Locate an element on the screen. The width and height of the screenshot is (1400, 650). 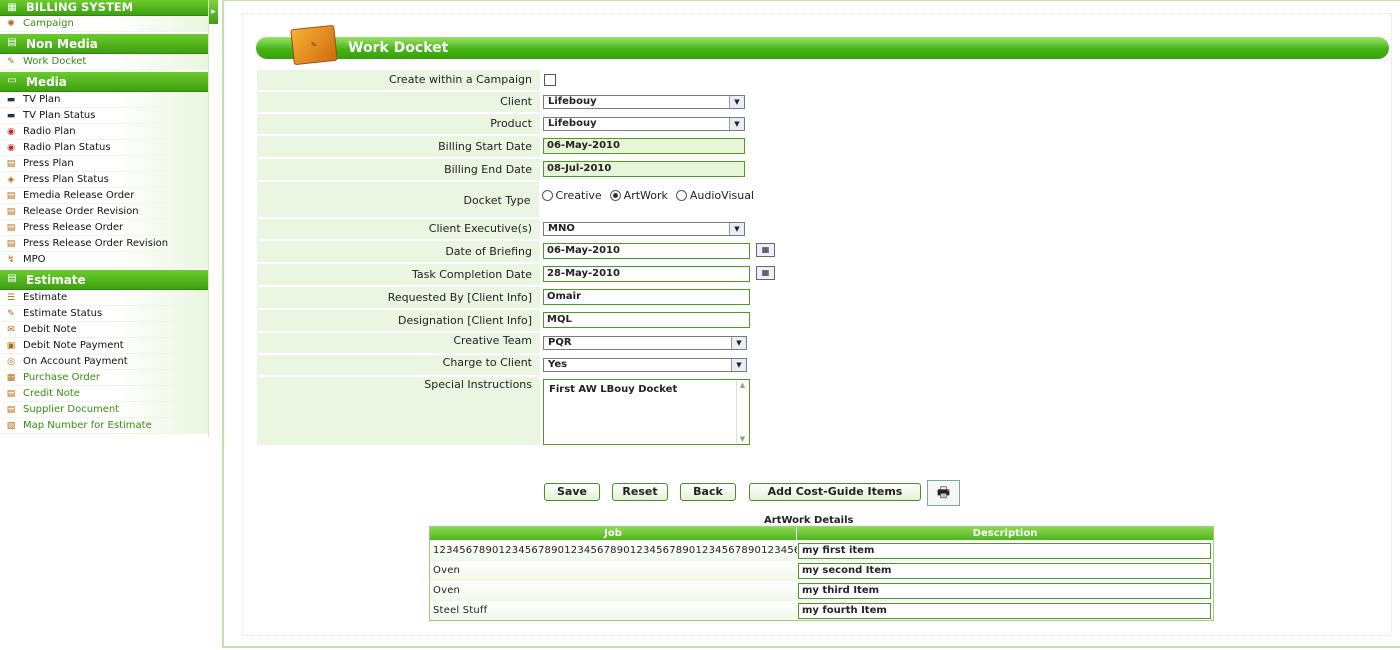
table-row: Oven my second Item is located at coordinates (821, 570).